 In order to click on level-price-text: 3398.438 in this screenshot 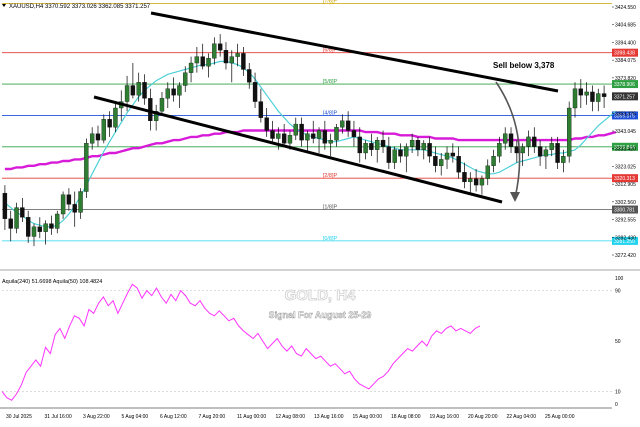, I will do `click(624, 54)`.